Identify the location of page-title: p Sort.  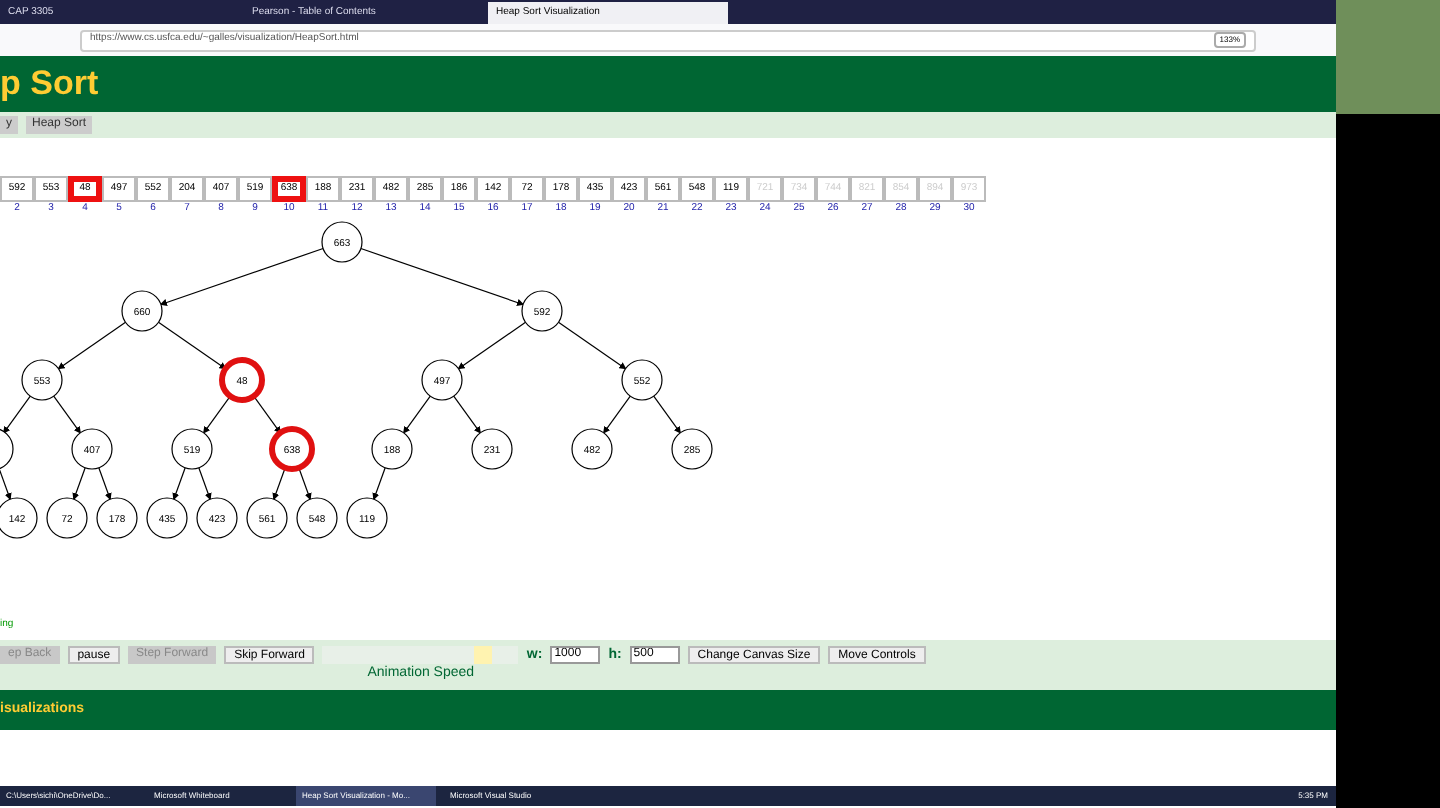
(49, 84).